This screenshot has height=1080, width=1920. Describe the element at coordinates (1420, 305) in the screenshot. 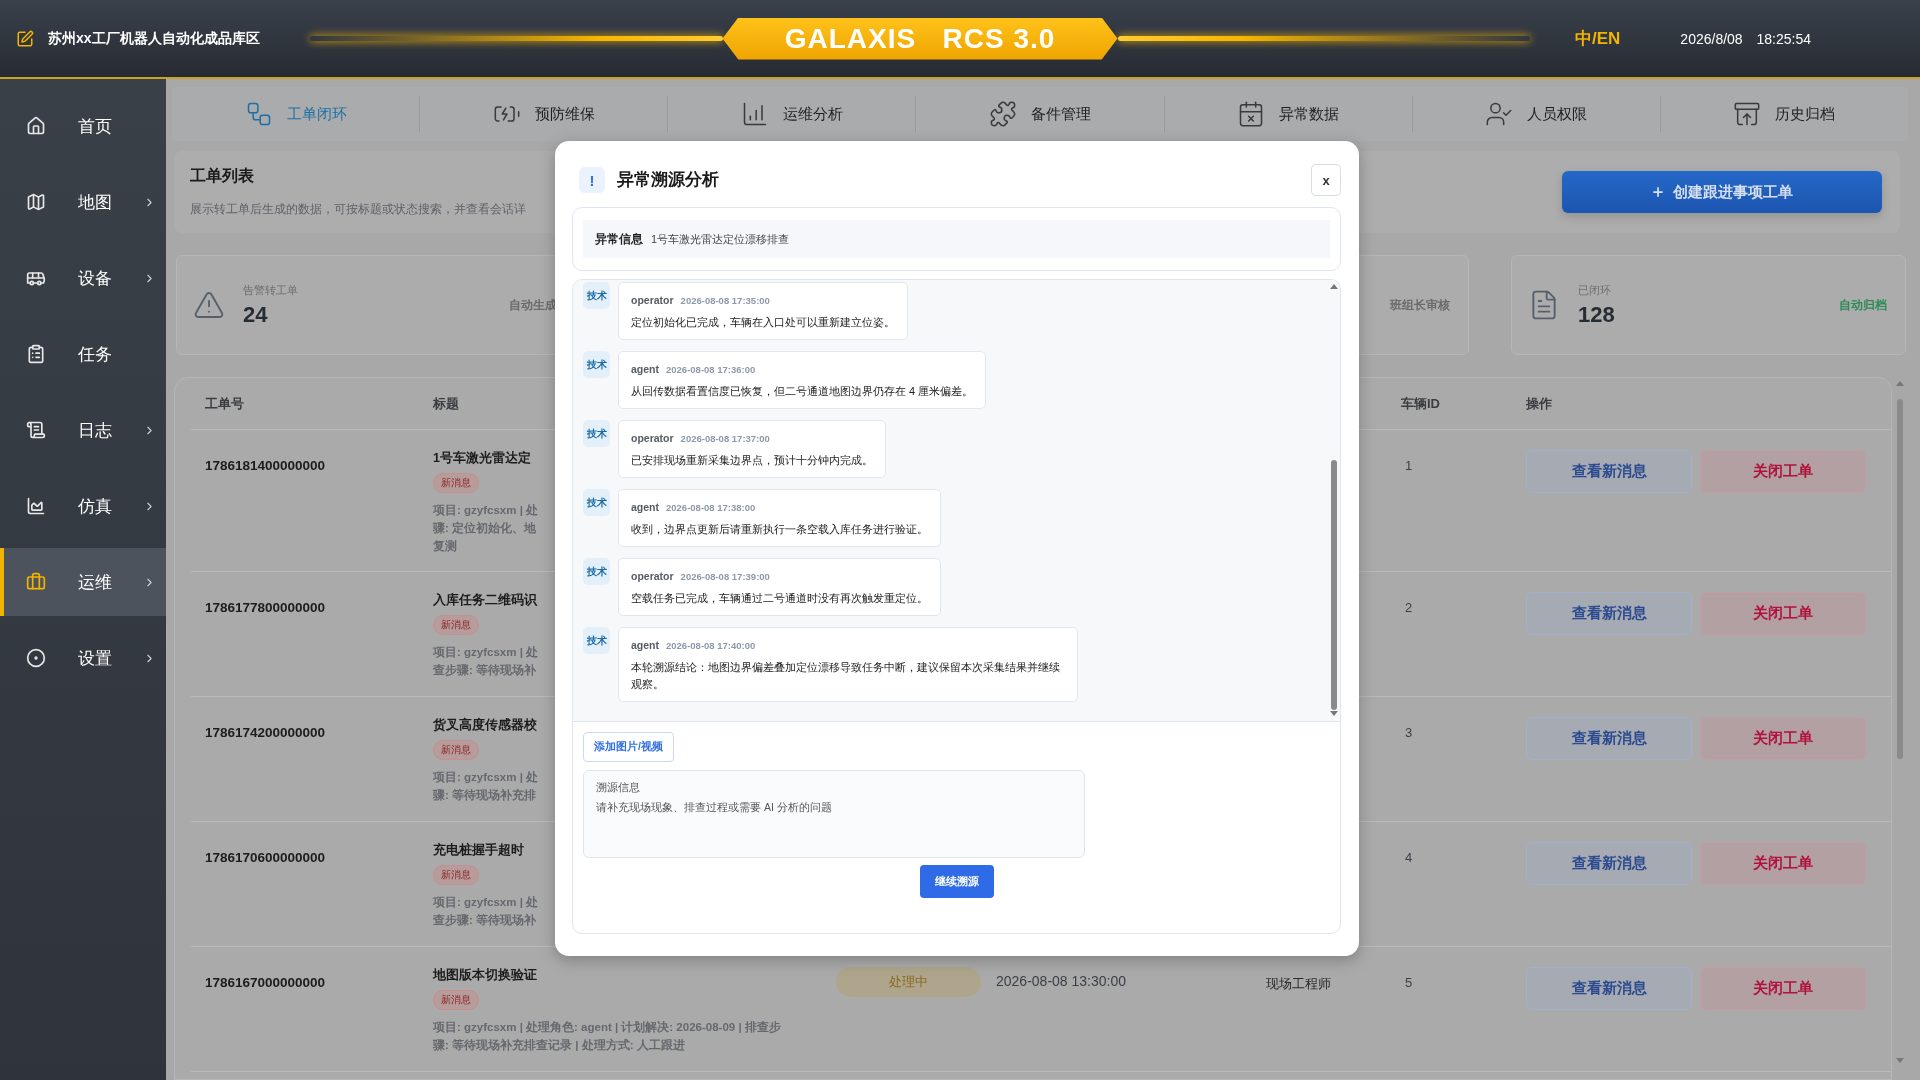

I see `stat-note: 班组长审核` at that location.